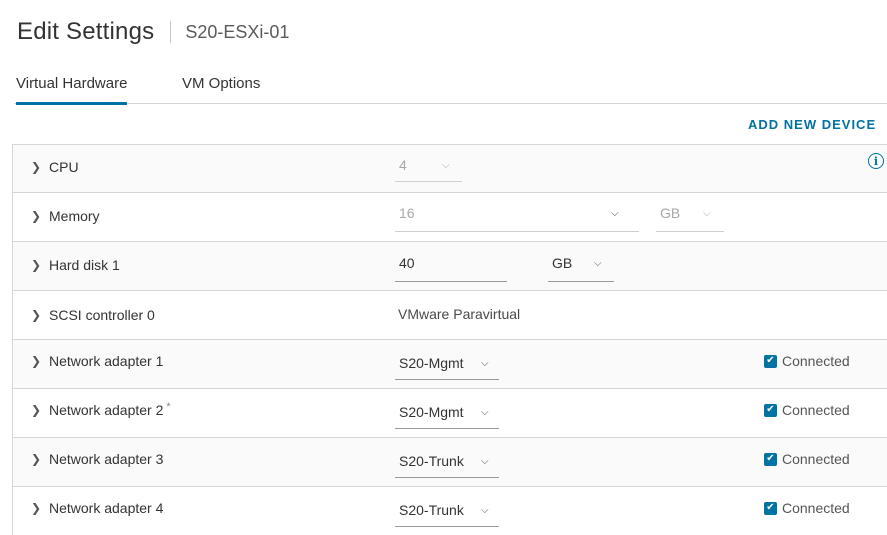 The width and height of the screenshot is (887, 535). Describe the element at coordinates (450, 88) in the screenshot. I see `tab-bar: Virtual Hardware VM Options` at that location.